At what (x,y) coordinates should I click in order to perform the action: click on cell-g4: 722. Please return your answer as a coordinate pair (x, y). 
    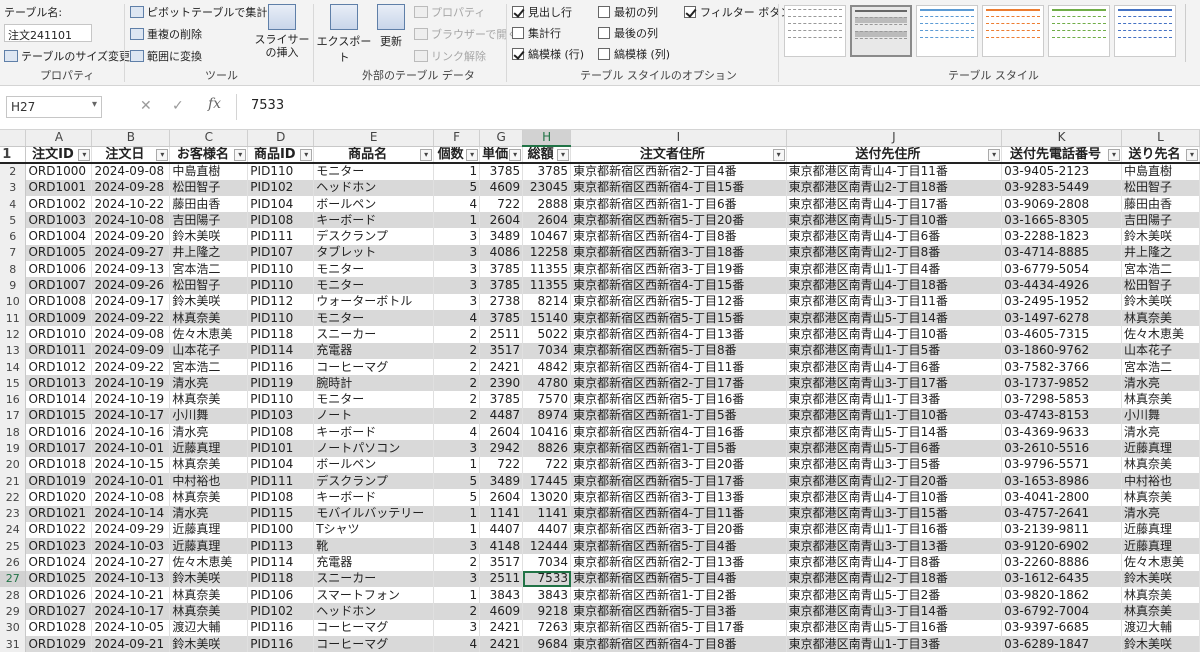
    Looking at the image, I should click on (501, 204).